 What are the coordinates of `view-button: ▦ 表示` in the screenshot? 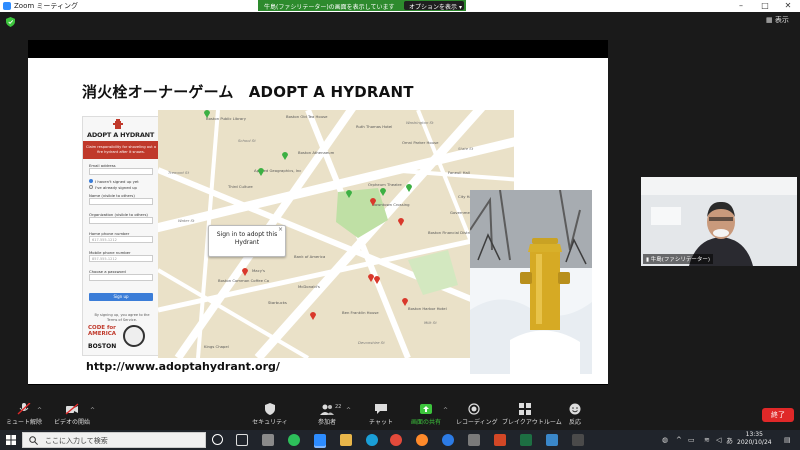 It's located at (777, 20).